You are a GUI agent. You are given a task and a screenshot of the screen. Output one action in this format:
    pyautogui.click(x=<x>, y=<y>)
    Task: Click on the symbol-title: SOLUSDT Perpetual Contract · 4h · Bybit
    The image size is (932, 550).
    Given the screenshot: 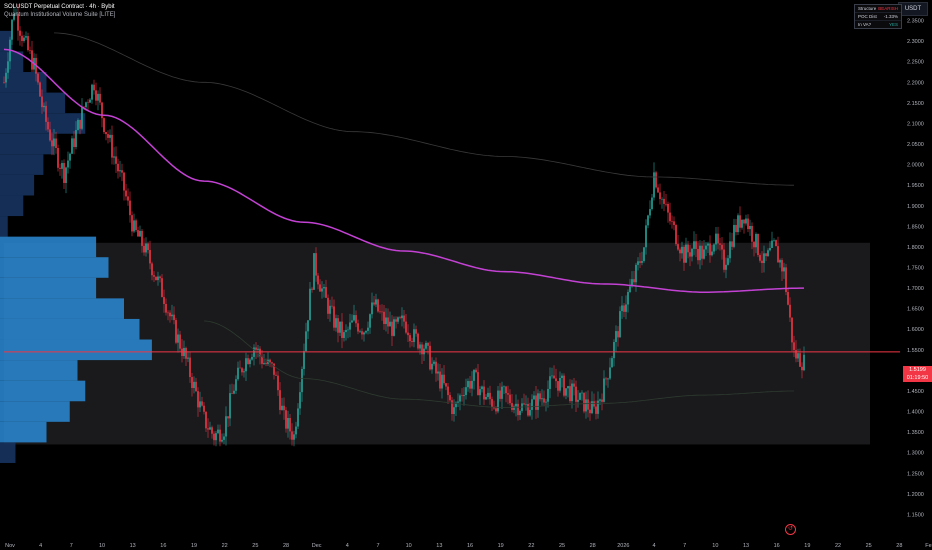 What is the action you would take?
    pyautogui.click(x=59, y=7)
    